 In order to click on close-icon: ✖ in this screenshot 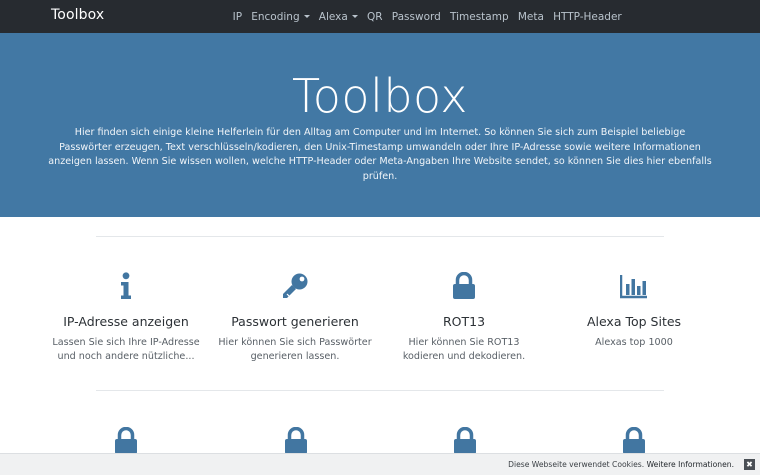, I will do `click(749, 464)`.